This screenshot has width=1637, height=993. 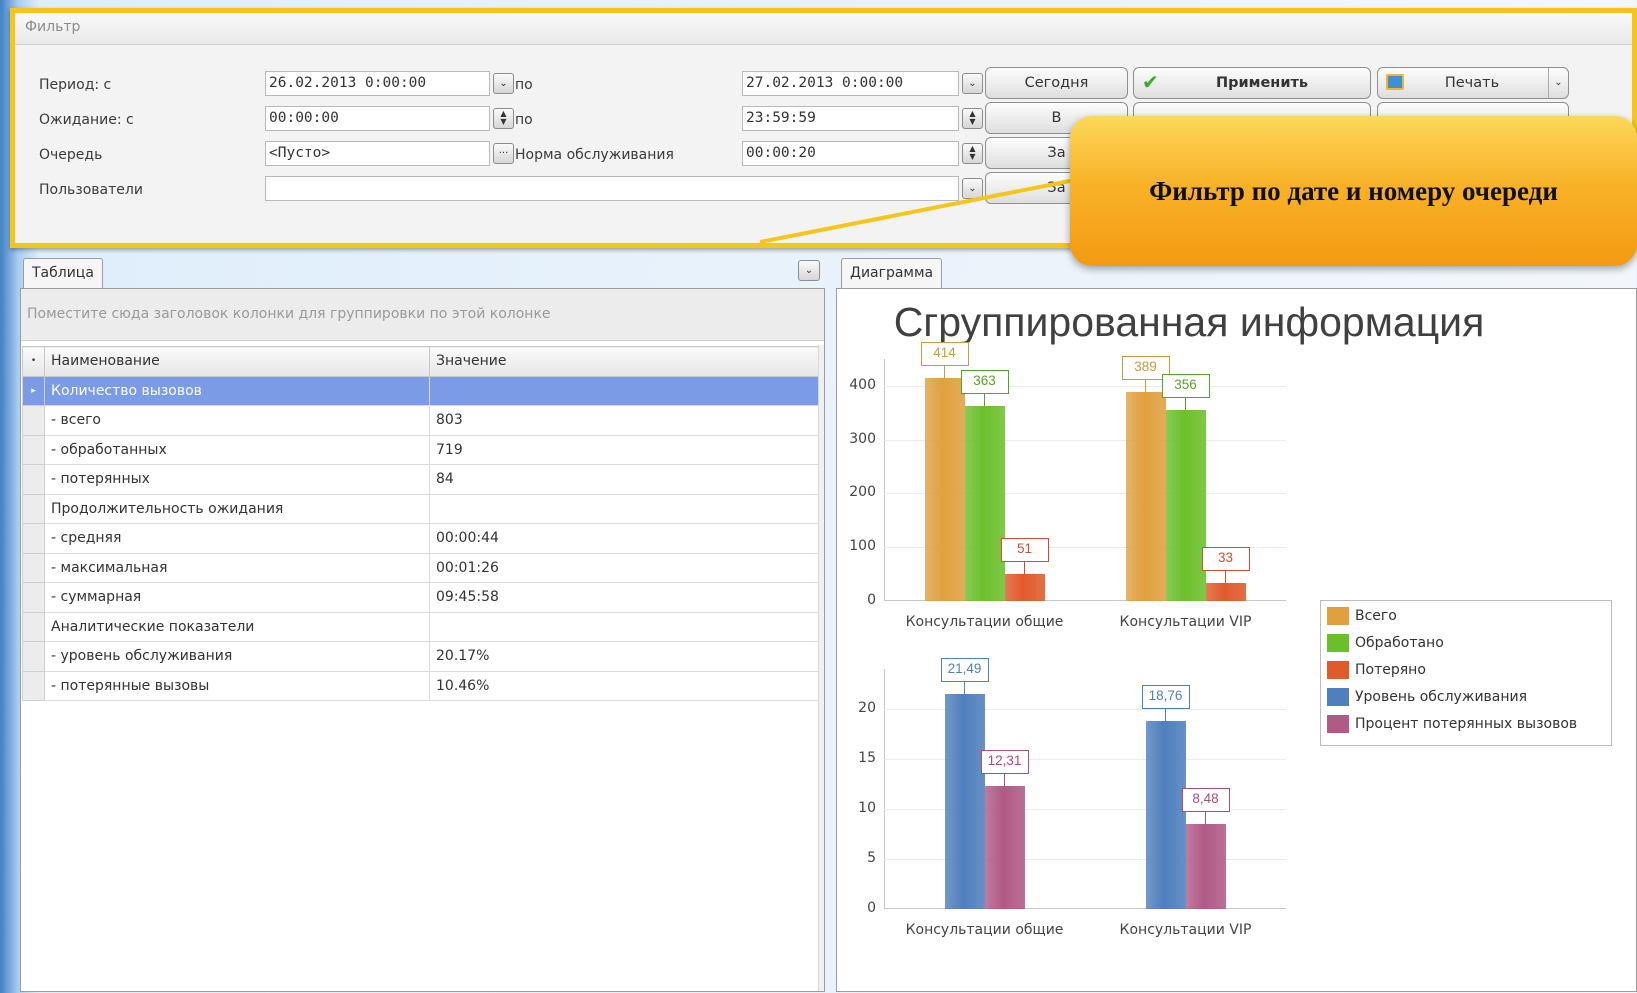 What do you see at coordinates (821, 668) in the screenshot?
I see `table-vertical-scrollbar` at bounding box center [821, 668].